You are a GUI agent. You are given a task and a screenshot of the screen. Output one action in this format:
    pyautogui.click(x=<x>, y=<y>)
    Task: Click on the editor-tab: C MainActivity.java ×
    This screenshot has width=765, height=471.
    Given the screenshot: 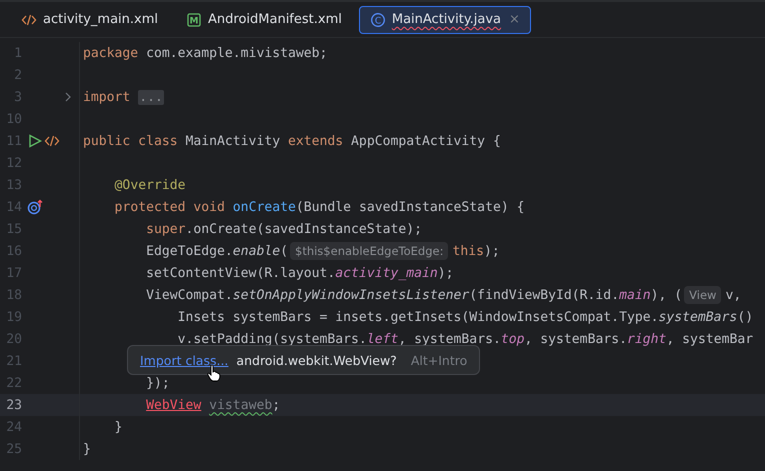 What is the action you would take?
    pyautogui.click(x=444, y=20)
    